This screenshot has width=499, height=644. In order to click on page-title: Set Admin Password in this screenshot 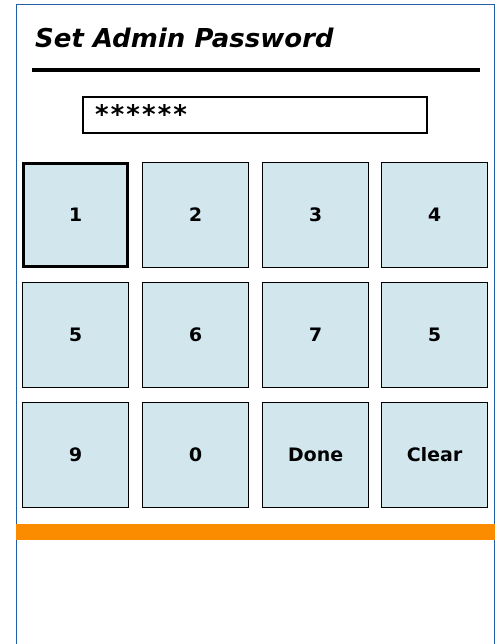, I will do `click(184, 39)`.